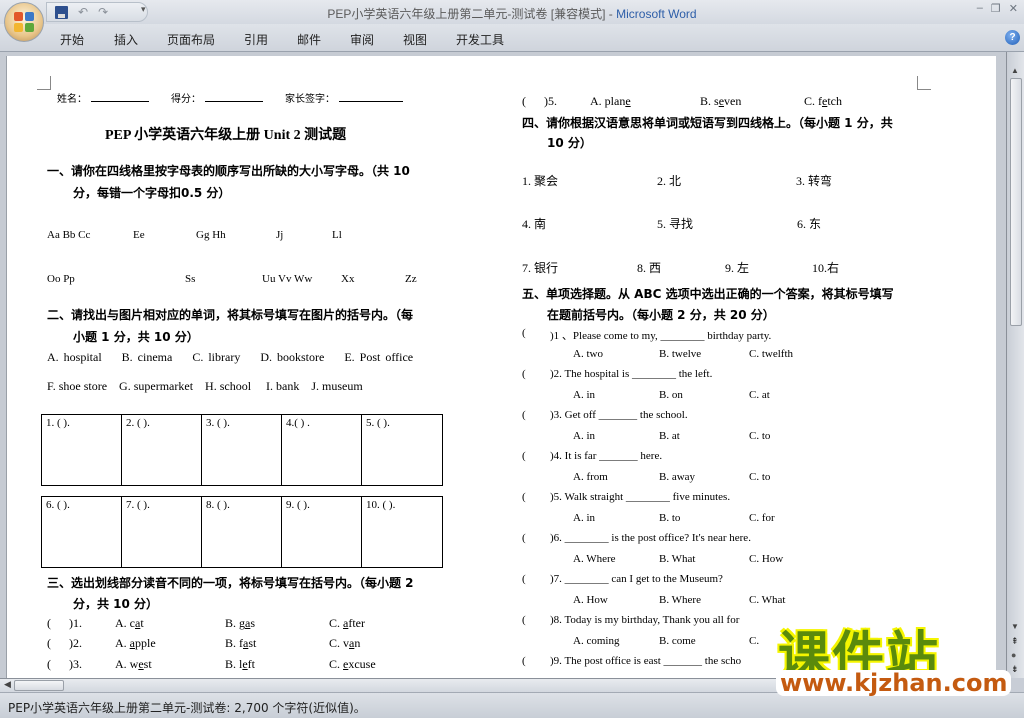  Describe the element at coordinates (83, 12) in the screenshot. I see `undo-icon: ↶` at that location.